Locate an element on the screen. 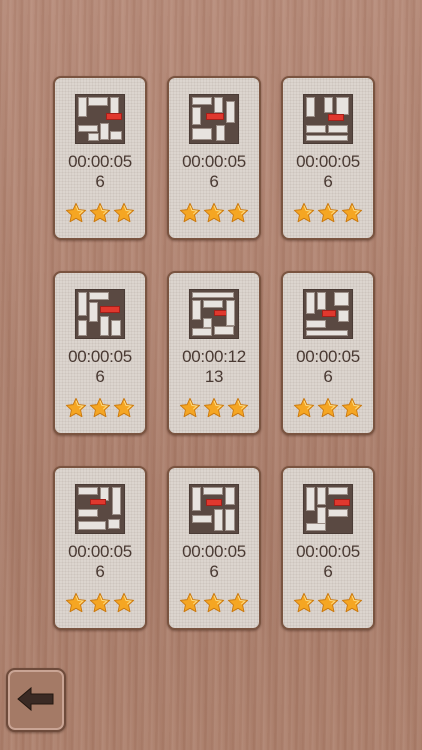 This screenshot has height=750, width=422. back-button is located at coordinates (36, 700).